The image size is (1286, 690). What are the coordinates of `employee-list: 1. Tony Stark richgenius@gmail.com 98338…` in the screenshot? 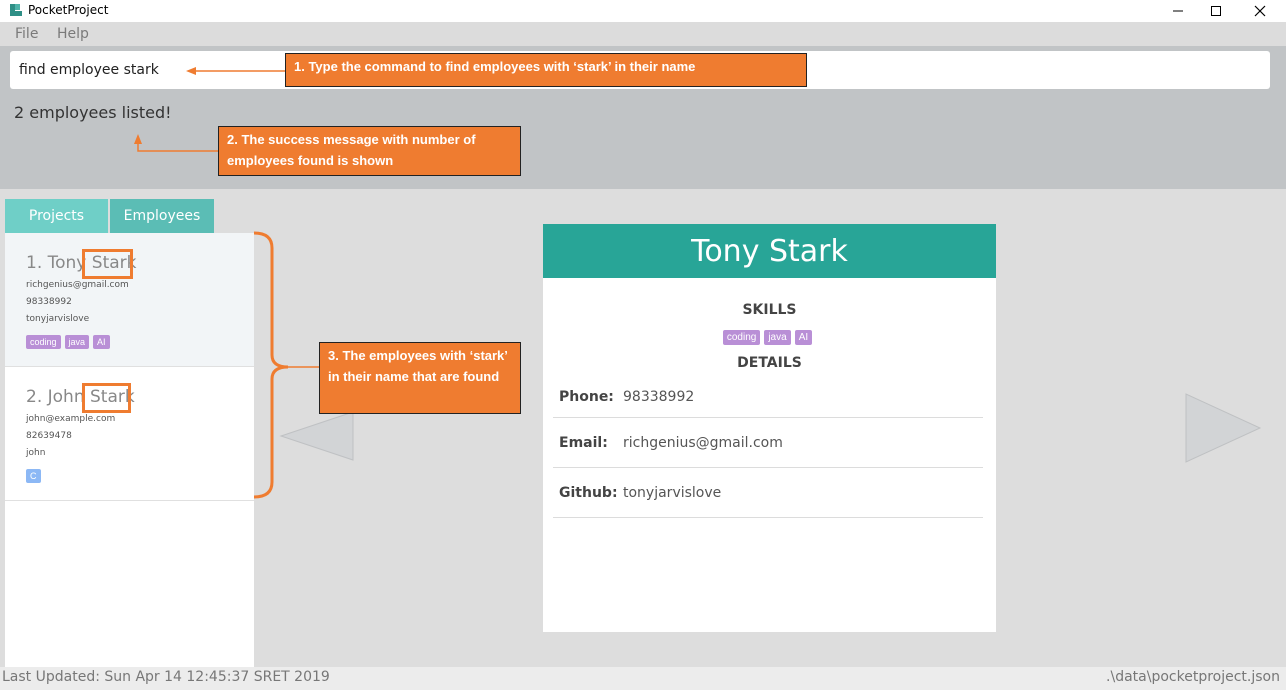 It's located at (129, 450).